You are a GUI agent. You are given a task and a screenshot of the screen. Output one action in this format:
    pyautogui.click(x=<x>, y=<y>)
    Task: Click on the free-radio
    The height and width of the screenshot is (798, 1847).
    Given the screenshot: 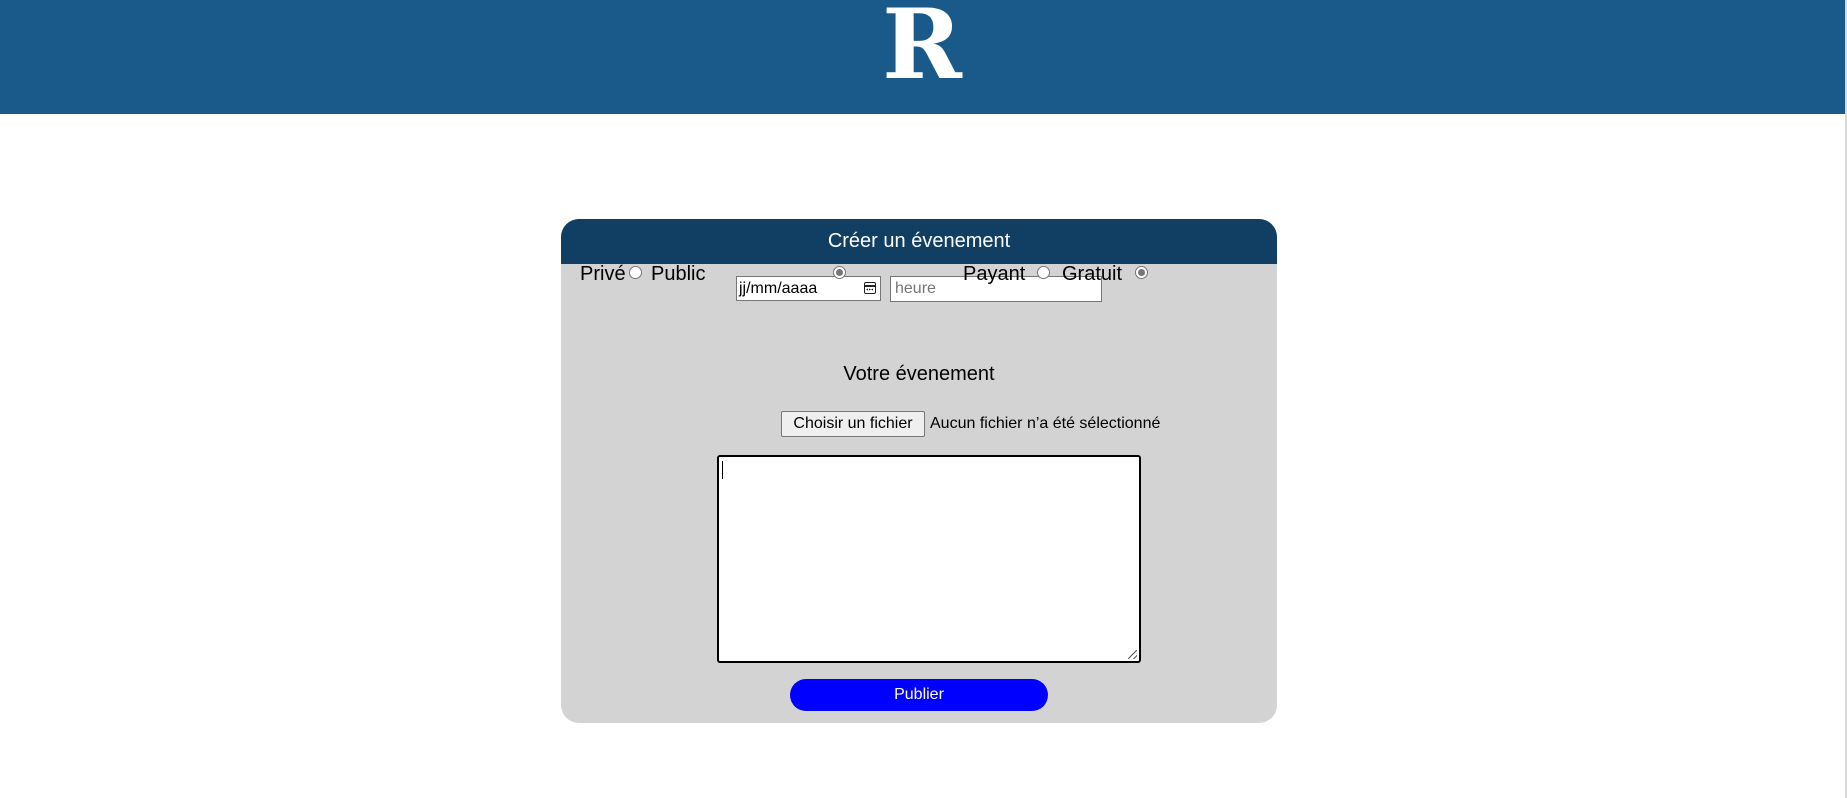 What is the action you would take?
    pyautogui.click(x=1141, y=272)
    